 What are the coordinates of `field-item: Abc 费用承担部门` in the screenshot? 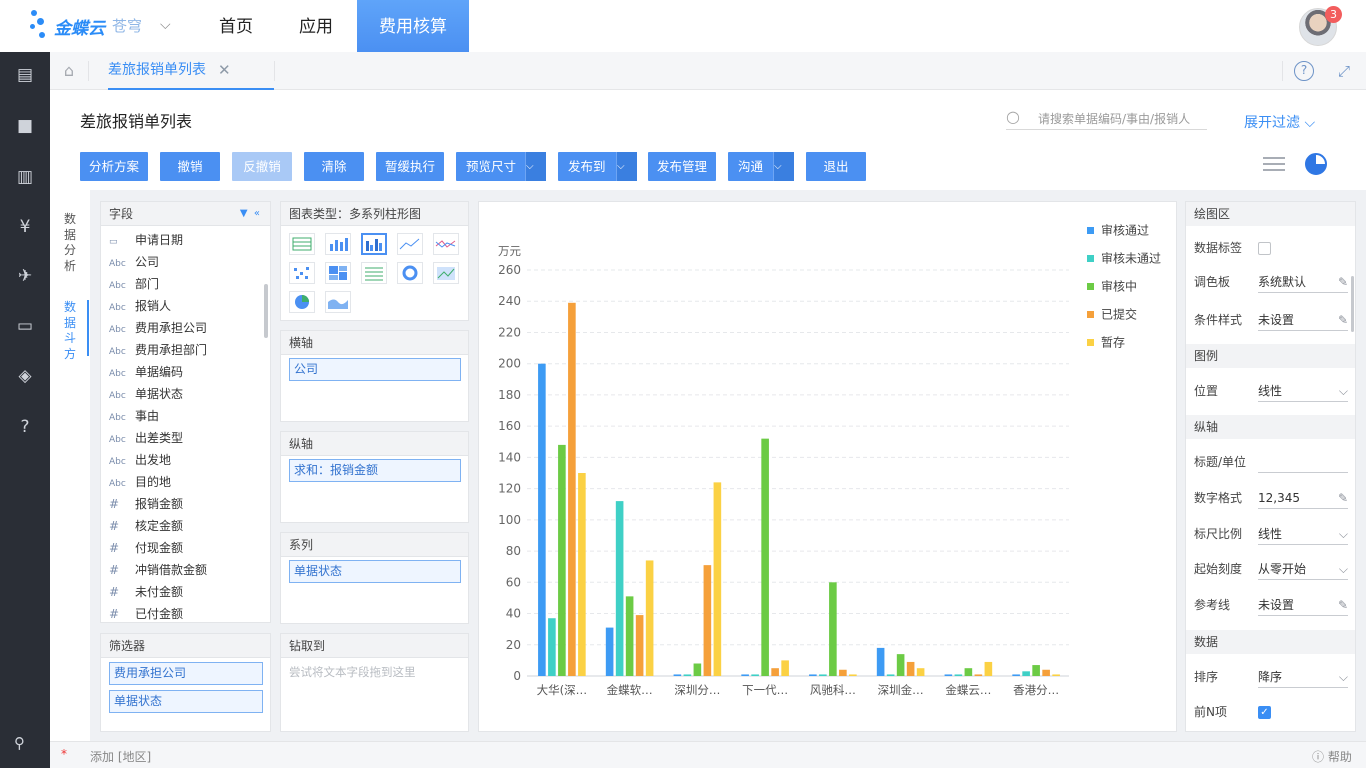 It's located at (158, 350).